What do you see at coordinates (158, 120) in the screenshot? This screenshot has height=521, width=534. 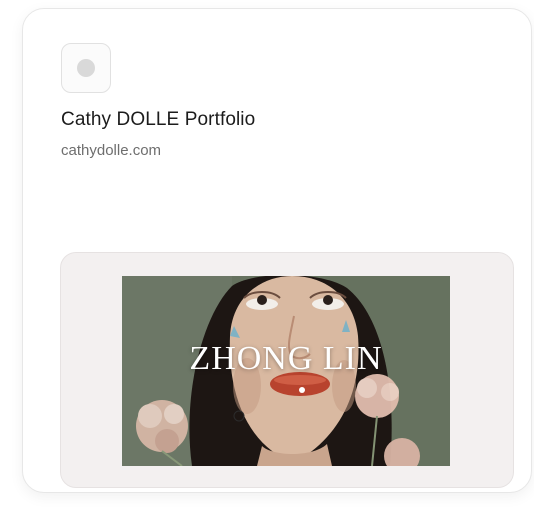 I see `link-title: Cathy DOLLE Portfolio` at bounding box center [158, 120].